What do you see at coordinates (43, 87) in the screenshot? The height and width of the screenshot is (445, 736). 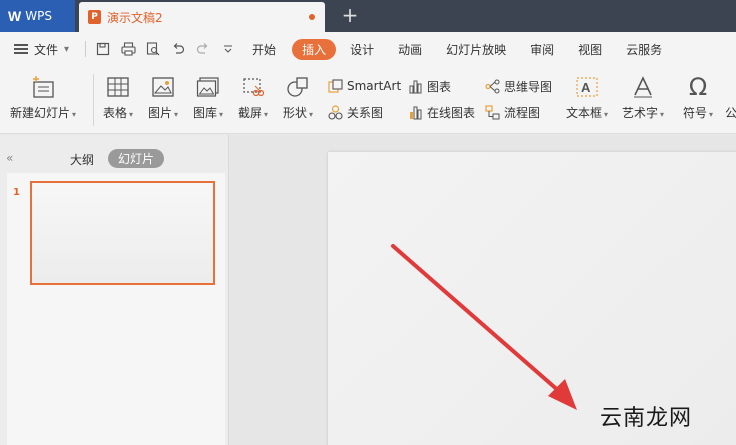 I see `new-slide-icon` at bounding box center [43, 87].